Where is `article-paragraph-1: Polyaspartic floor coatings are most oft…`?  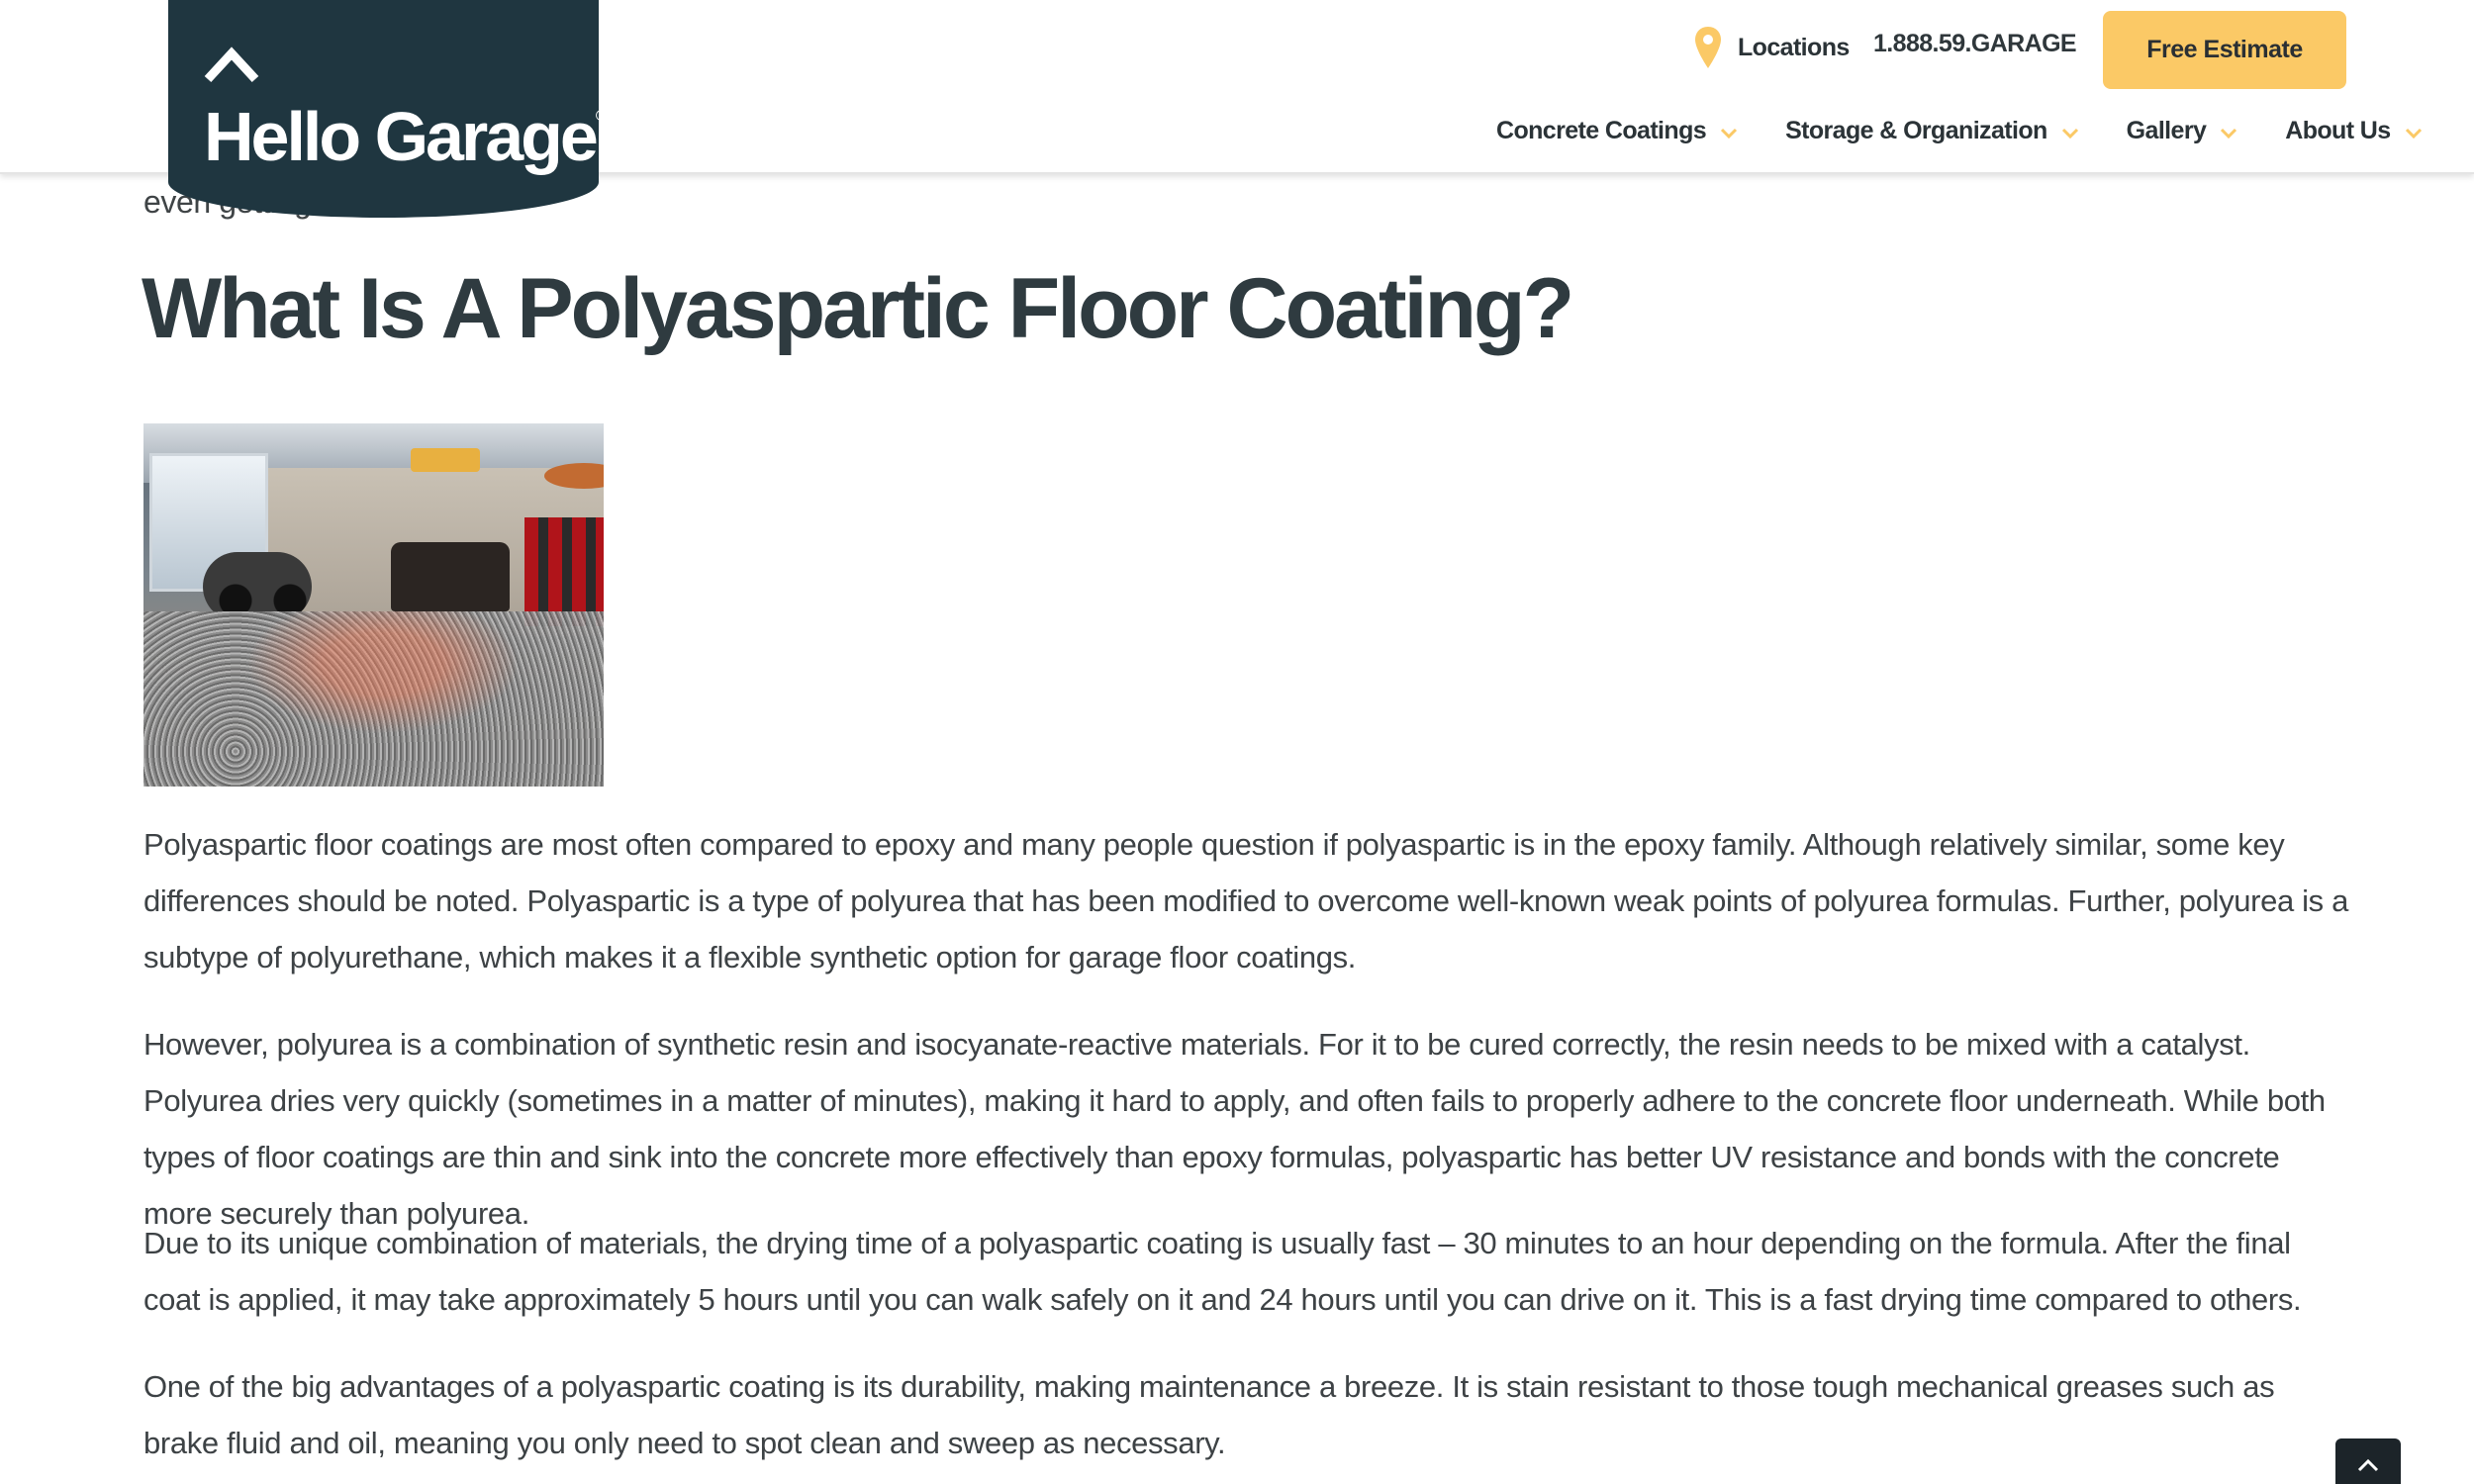
article-paragraph-1: Polyaspartic floor coatings are most oft… is located at coordinates (1246, 900).